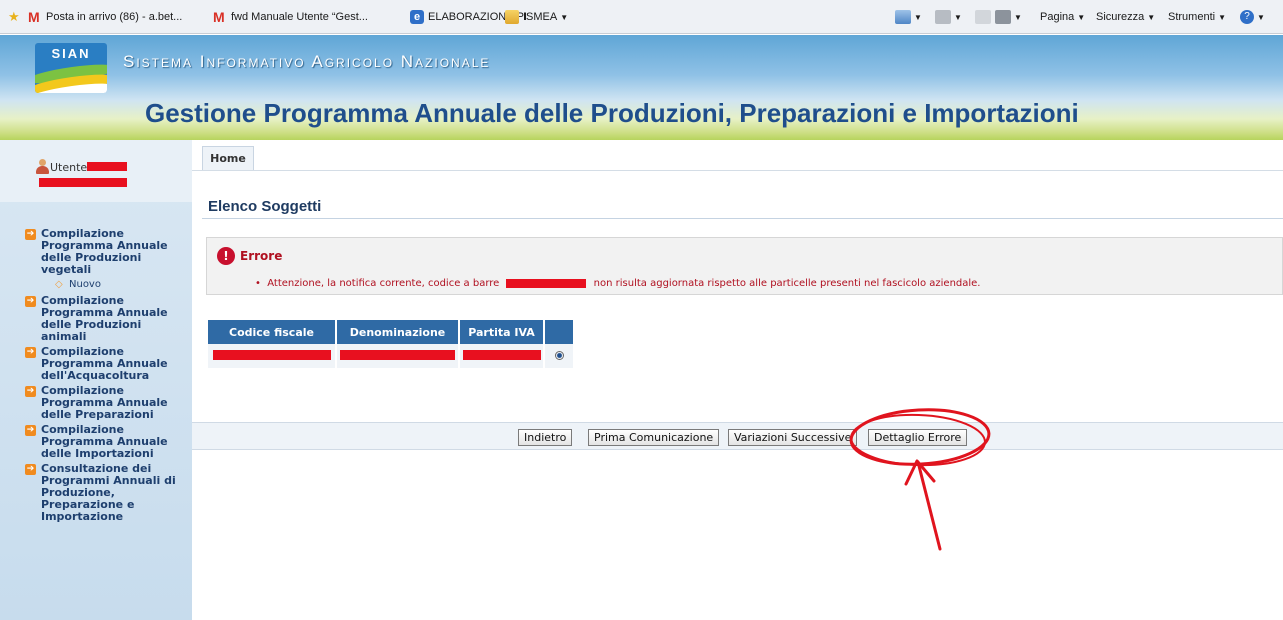 This screenshot has height=620, width=1283. What do you see at coordinates (228, 158) in the screenshot?
I see `tab-home: Home` at bounding box center [228, 158].